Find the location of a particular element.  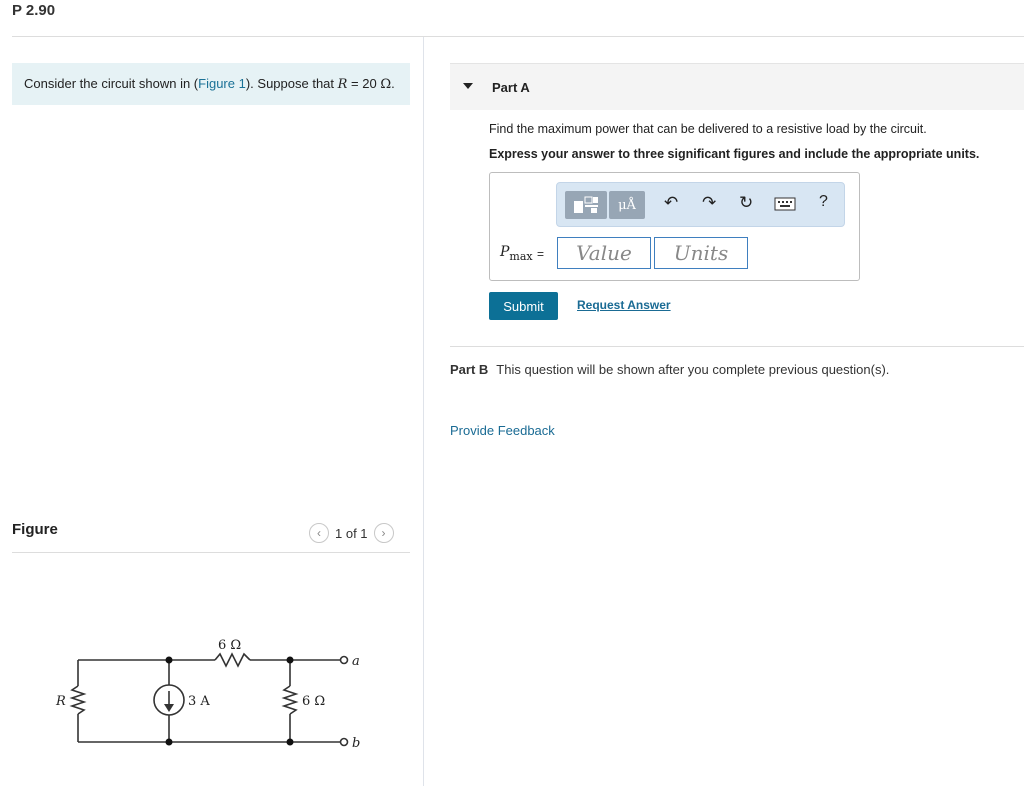

part-b-title: Part B is located at coordinates (469, 369).